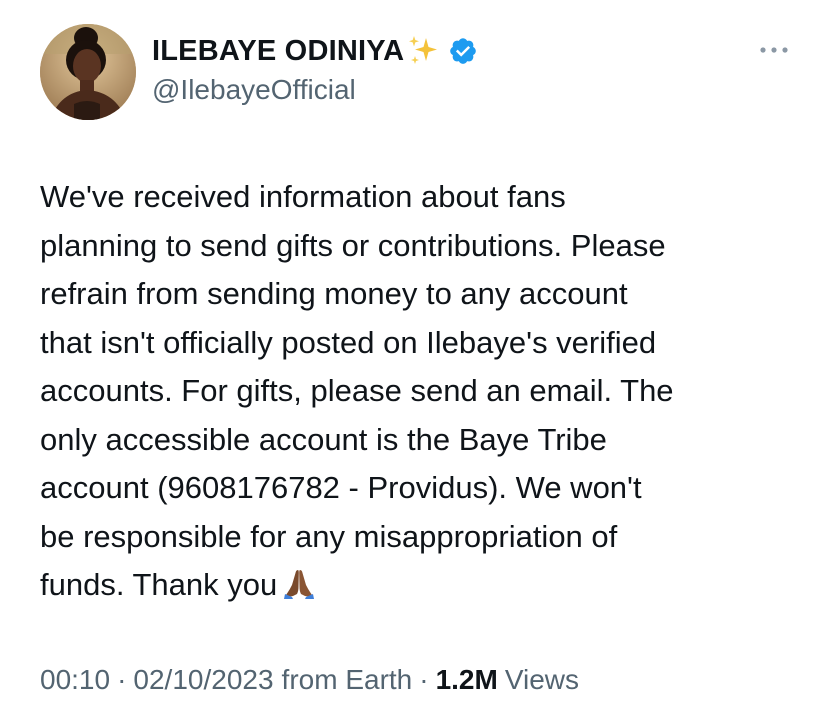  What do you see at coordinates (203, 680) in the screenshot?
I see `tweet-date: 02/10/2023` at bounding box center [203, 680].